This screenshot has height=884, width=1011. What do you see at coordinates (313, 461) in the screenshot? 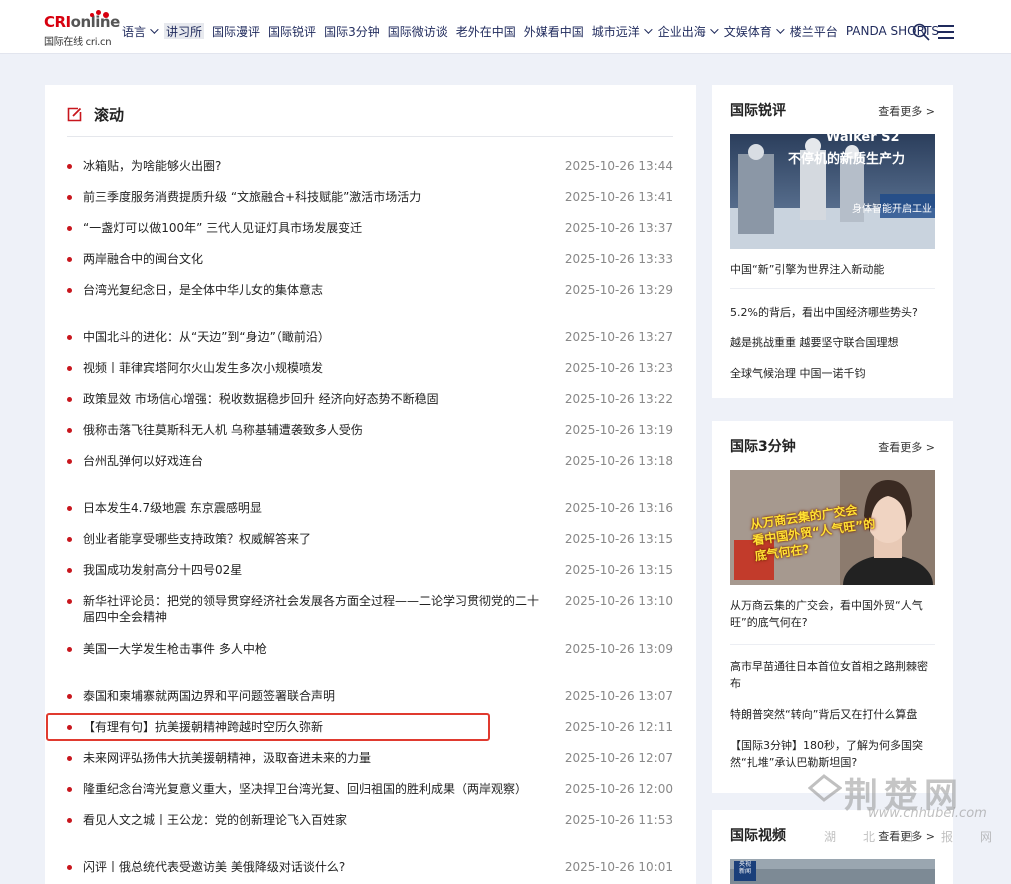
I see `news-headline: 台州乱弹何以好戏连台` at bounding box center [313, 461].